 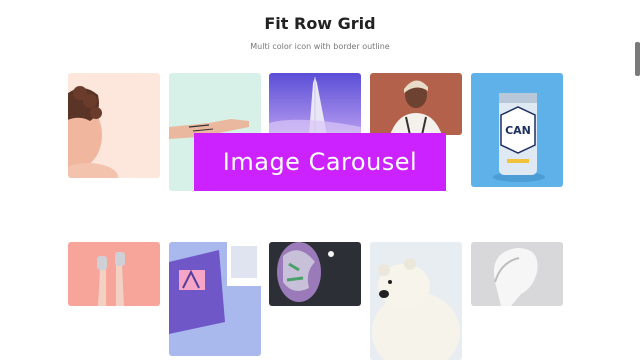 I want to click on page-subtitle: Multi color icon with border outline, so click(x=320, y=46).